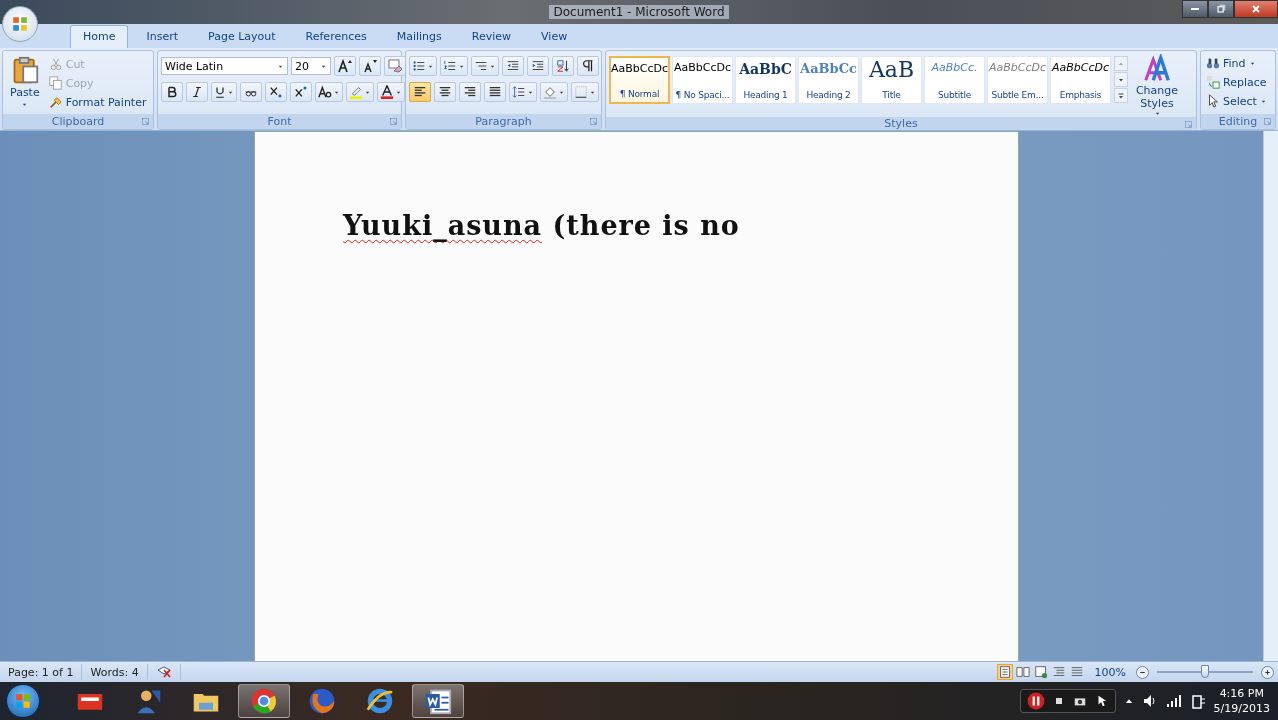 The height and width of the screenshot is (720, 1278). Describe the element at coordinates (1236, 82) in the screenshot. I see `replace-button: Replace` at that location.